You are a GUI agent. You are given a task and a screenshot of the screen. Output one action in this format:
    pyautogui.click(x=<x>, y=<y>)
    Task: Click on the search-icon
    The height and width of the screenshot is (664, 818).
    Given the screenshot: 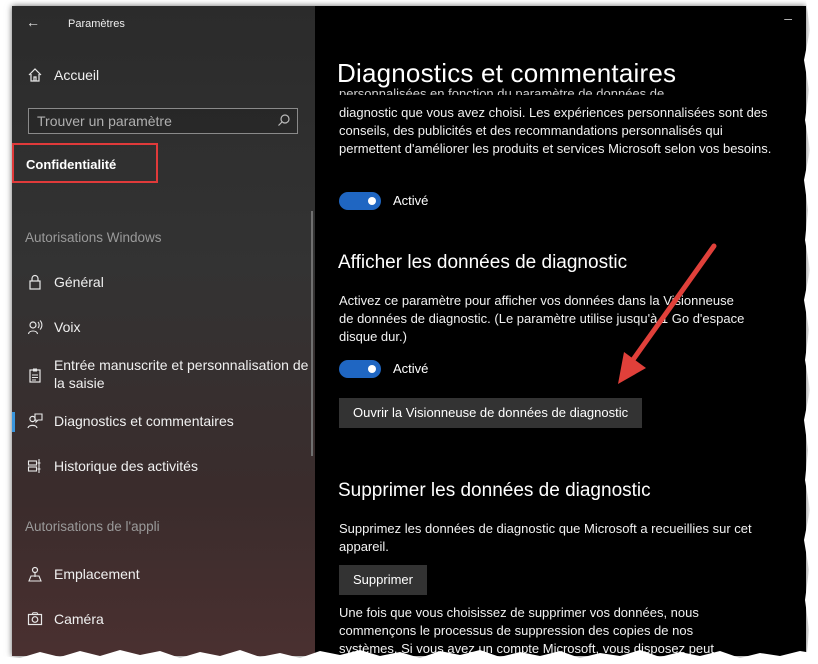 What is the action you would take?
    pyautogui.click(x=284, y=120)
    